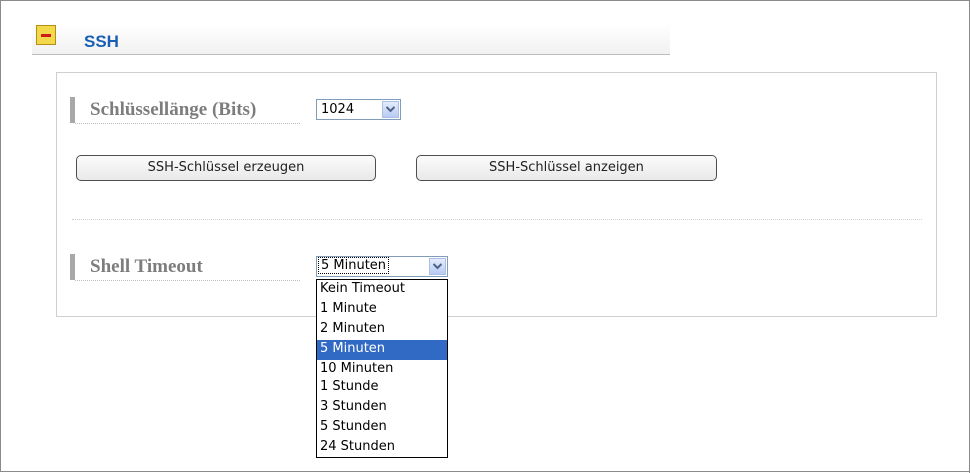 Image resolution: width=970 pixels, height=473 pixels. What do you see at coordinates (382, 350) in the screenshot?
I see `dropdown-option-selected: 5 Minuten` at bounding box center [382, 350].